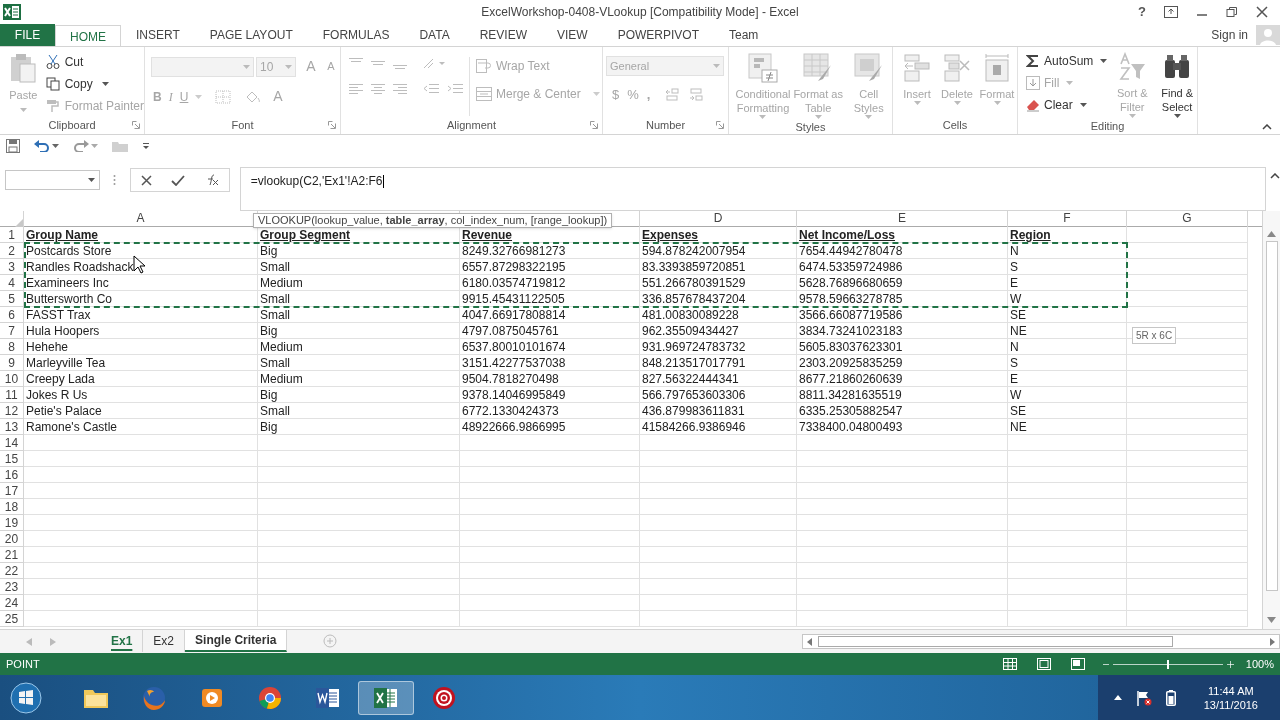  What do you see at coordinates (12, 395) in the screenshot?
I see `row-header: 11` at bounding box center [12, 395].